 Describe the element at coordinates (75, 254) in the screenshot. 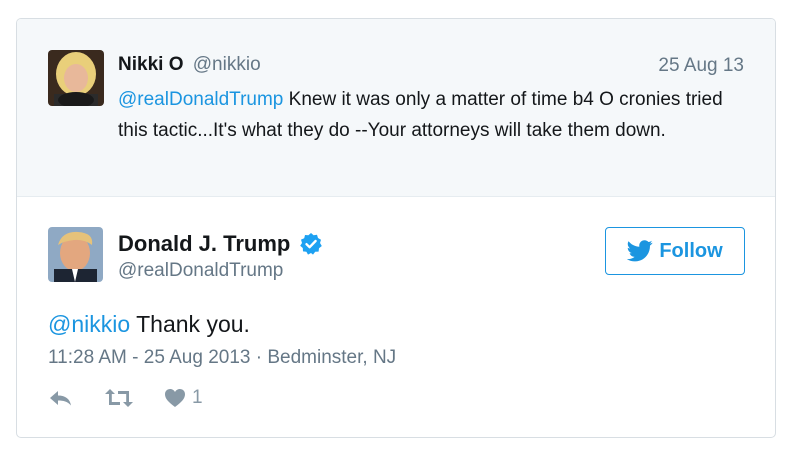

I see `author-avatar` at that location.